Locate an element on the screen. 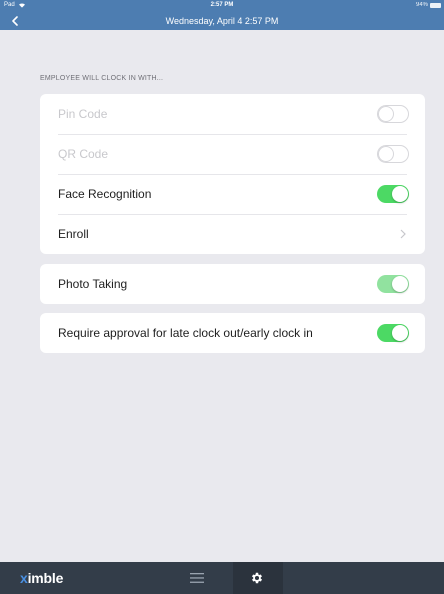 The width and height of the screenshot is (444, 594). face-recognition-label: Face Recognition is located at coordinates (105, 194).